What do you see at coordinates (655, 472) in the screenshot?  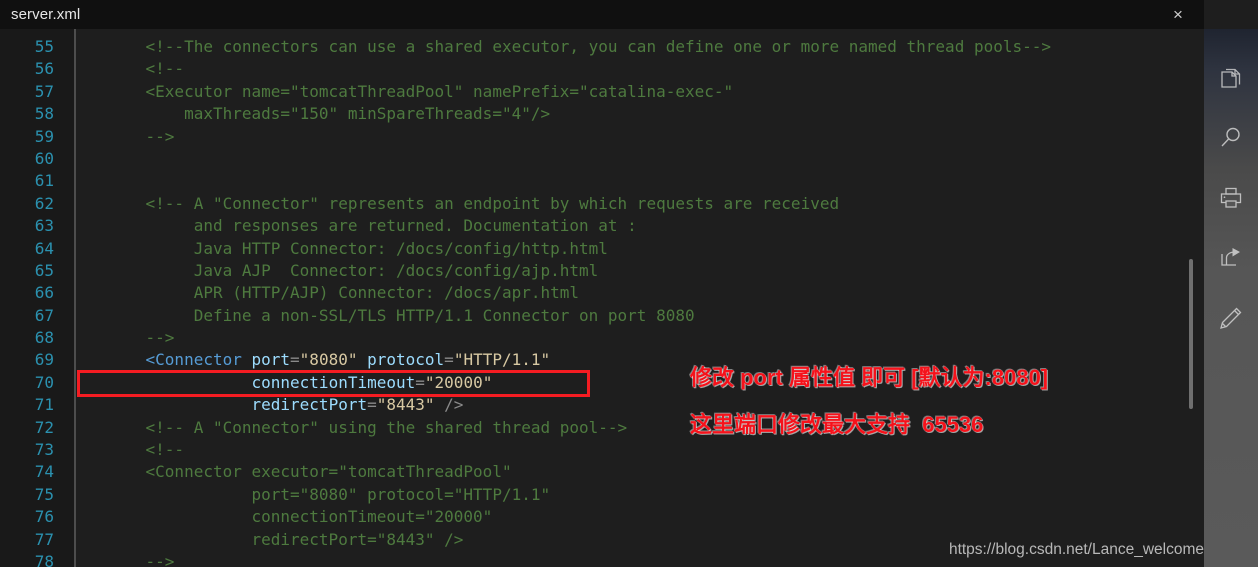 I see `code-line-74: <Connector executor="tomcatThreadPool"` at bounding box center [655, 472].